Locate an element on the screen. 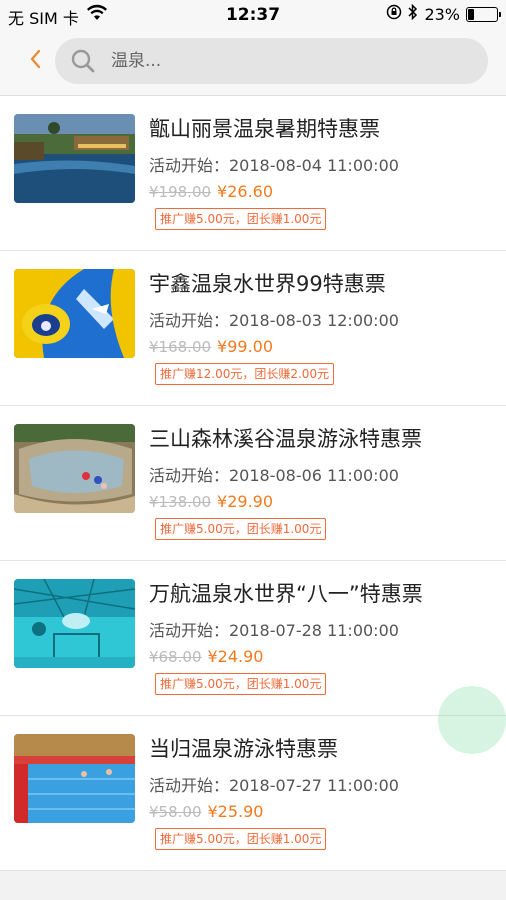 Image resolution: width=506 pixels, height=900 pixels. original-price: ¥58.00 is located at coordinates (175, 812).